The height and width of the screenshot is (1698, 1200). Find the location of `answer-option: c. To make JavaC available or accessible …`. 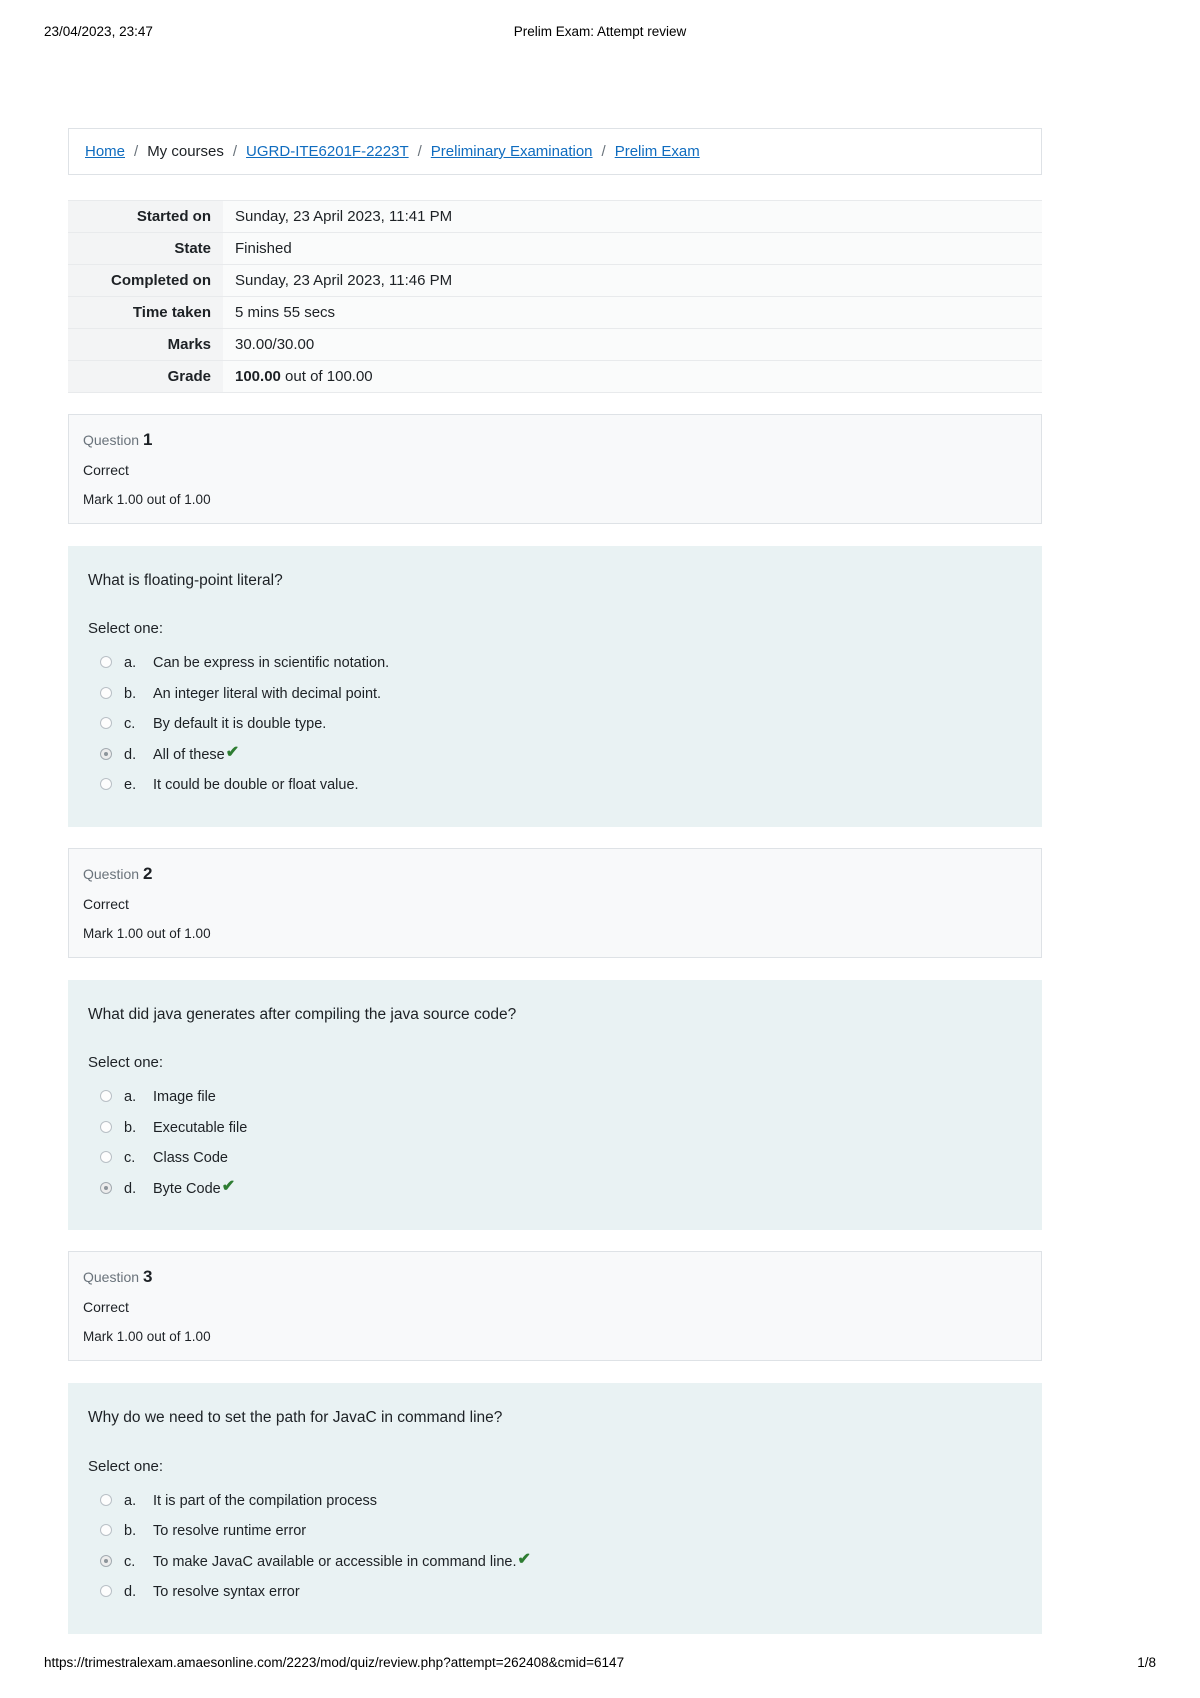

answer-option: c. To make JavaC available or accessible … is located at coordinates (555, 1562).